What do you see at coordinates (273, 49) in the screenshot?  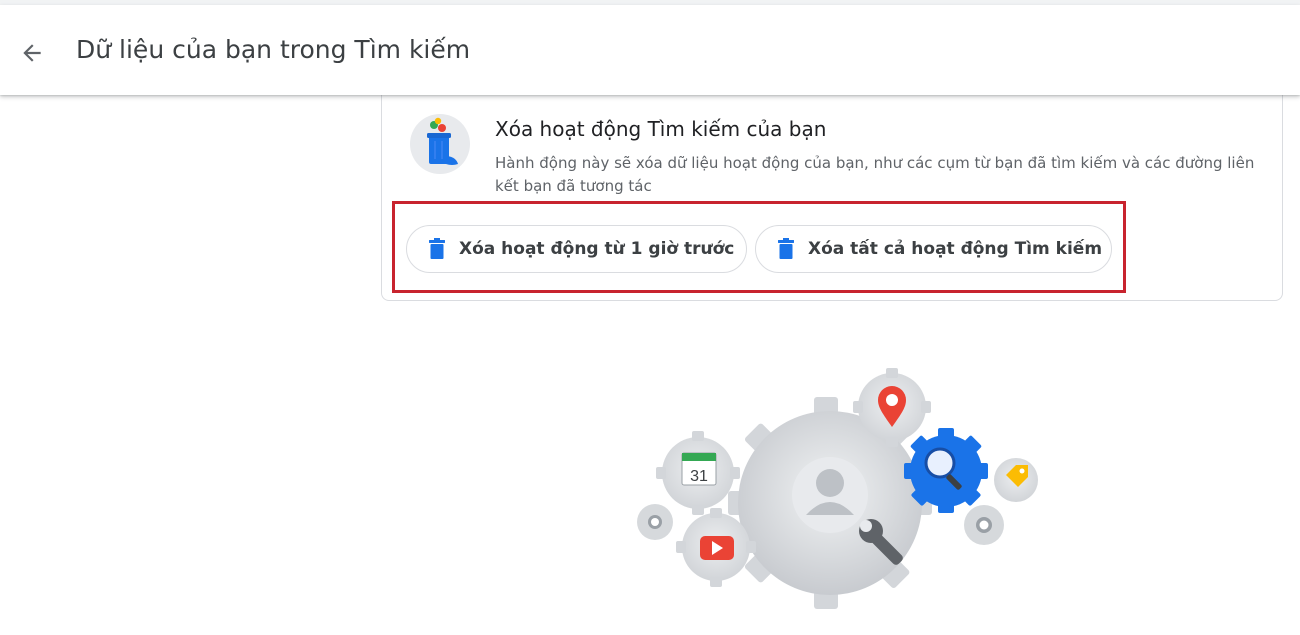 I see `page-title: Dữ liệu của bạn trong Tìm kiếm` at bounding box center [273, 49].